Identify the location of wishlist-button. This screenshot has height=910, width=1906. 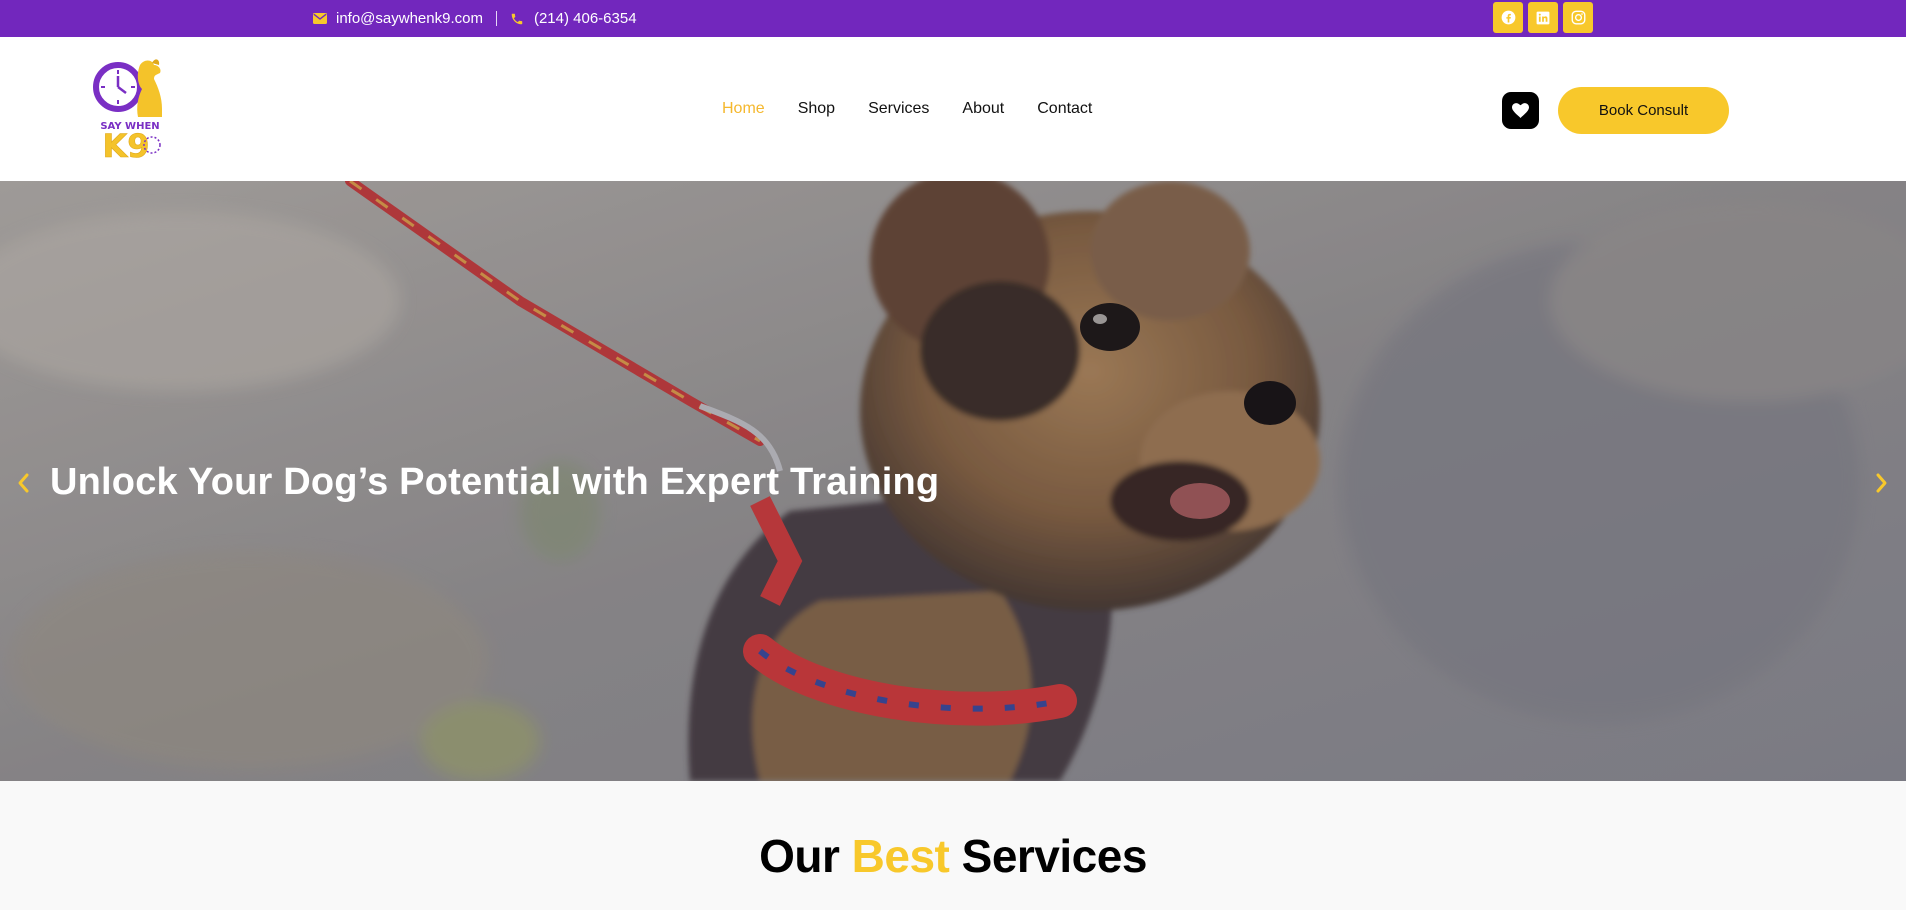
(1520, 110).